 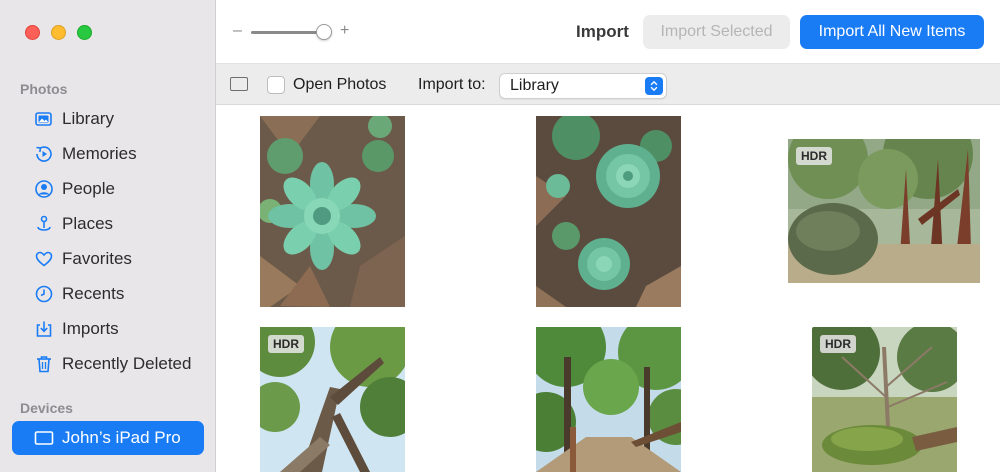 I want to click on memories-icon, so click(x=44, y=154).